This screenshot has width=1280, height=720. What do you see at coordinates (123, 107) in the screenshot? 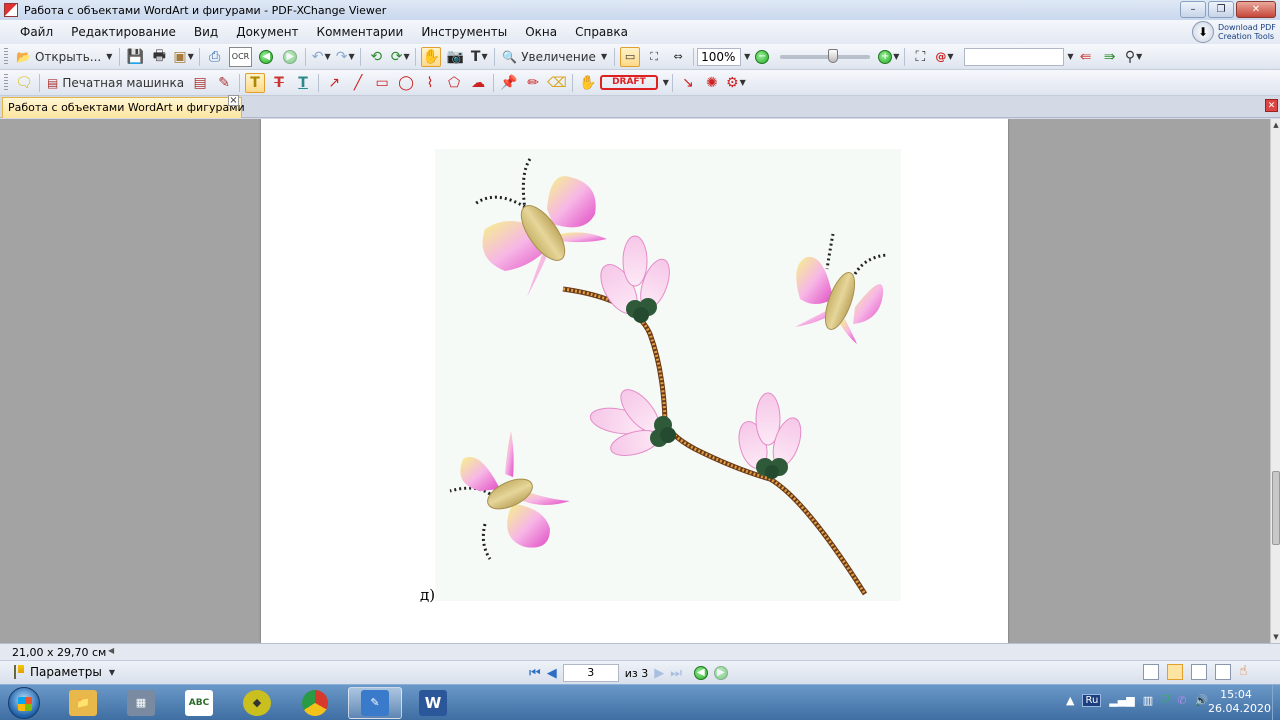
I see `document-tab: Работа с объектами WordArt и фигурами` at bounding box center [123, 107].